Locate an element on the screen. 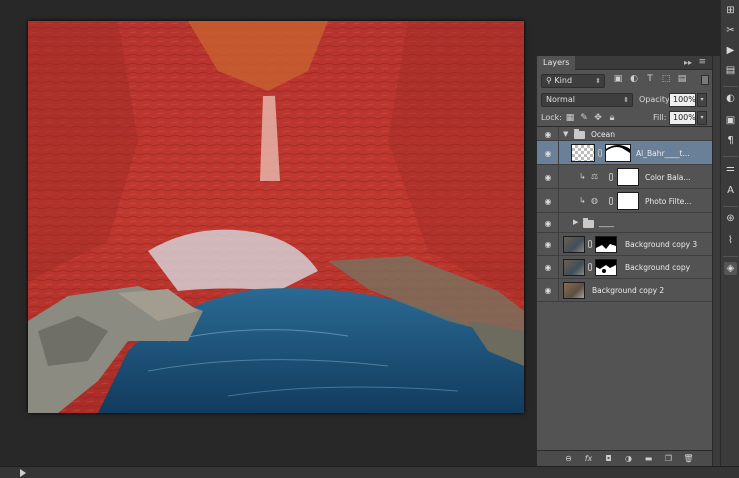  adjustment-filter-icon: ◐ is located at coordinates (634, 79).